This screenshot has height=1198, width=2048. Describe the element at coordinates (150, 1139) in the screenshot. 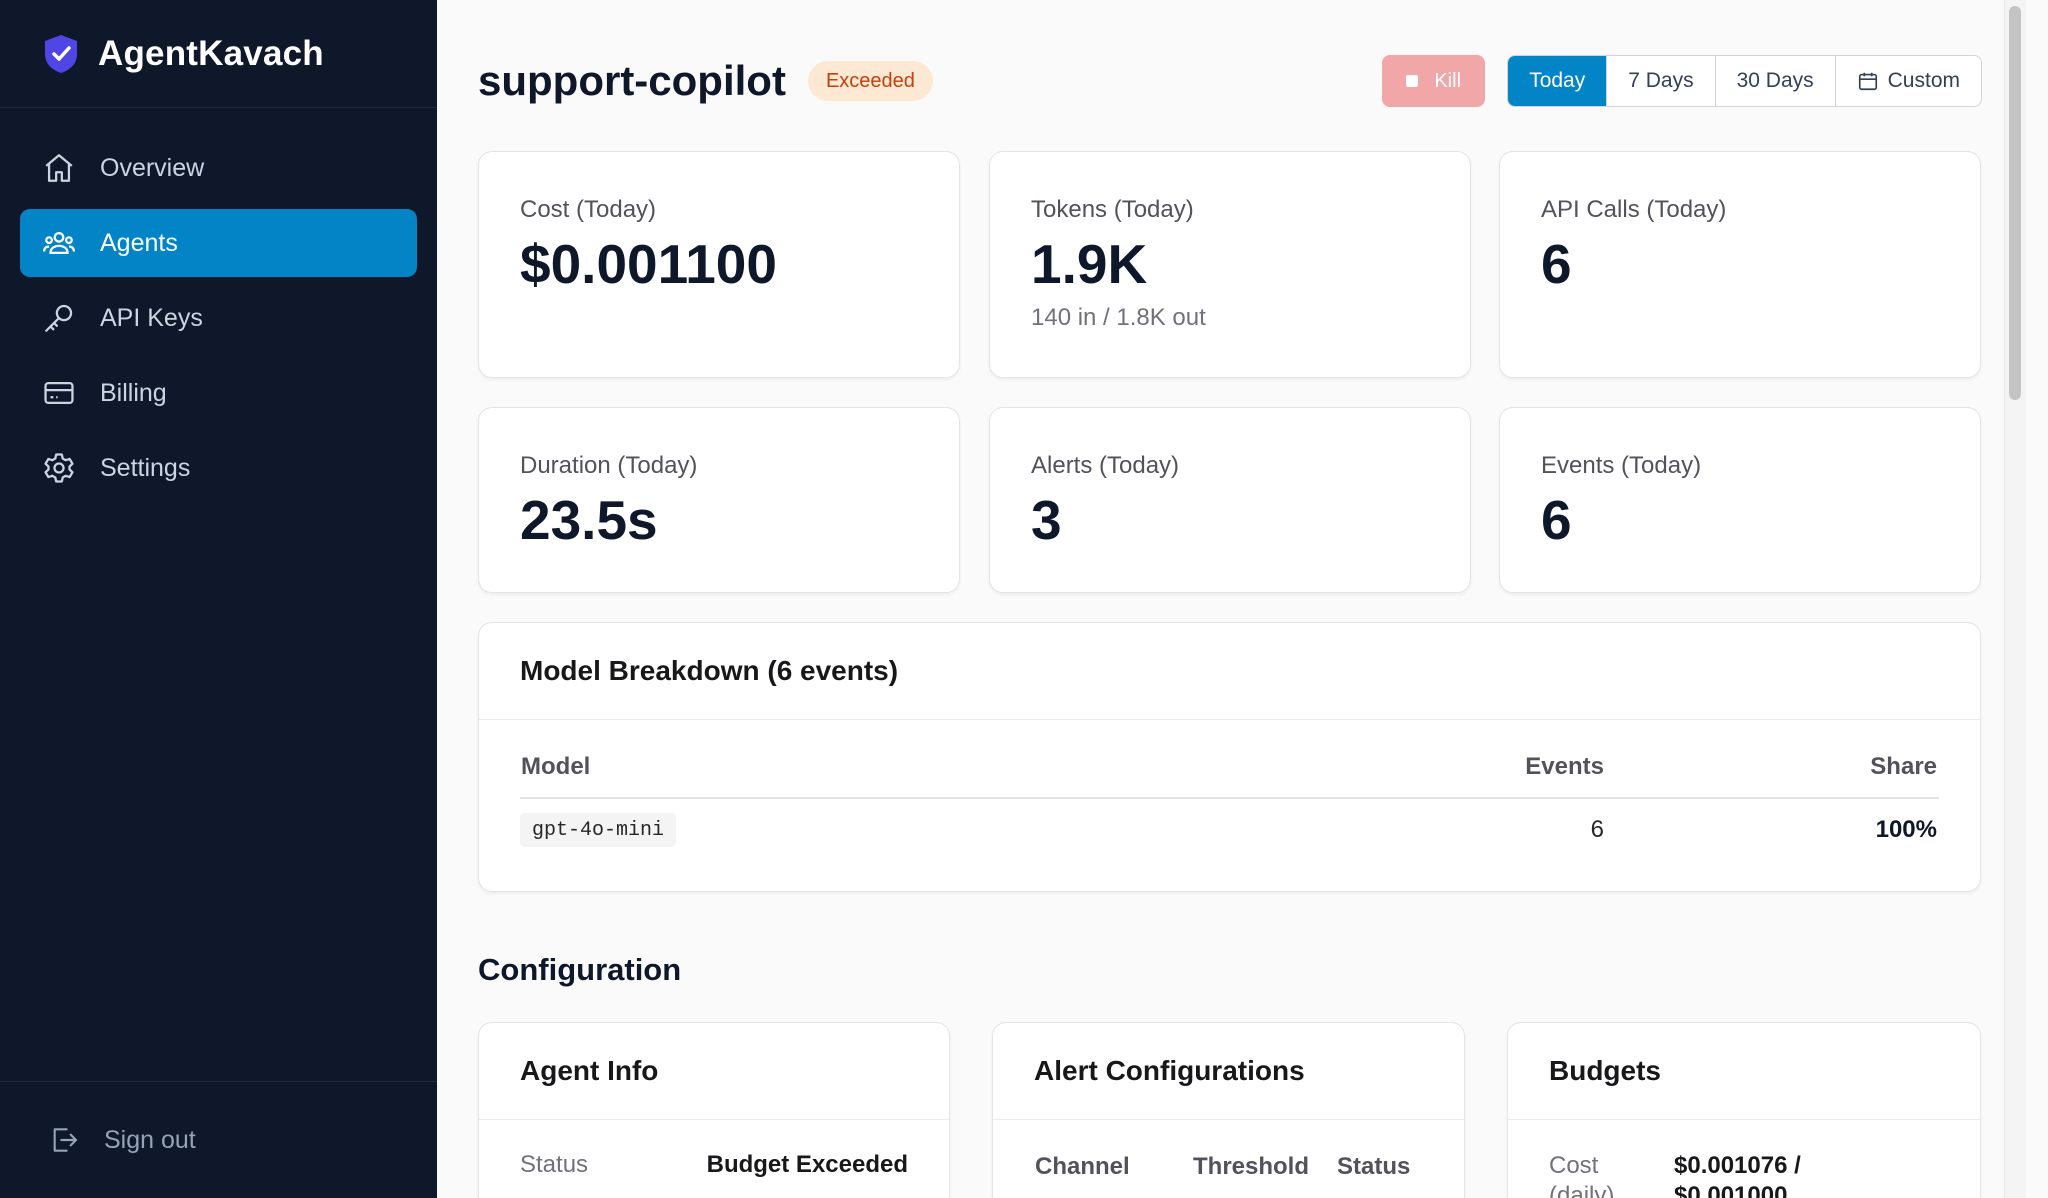

I see `sign-out-label: Sign out` at that location.